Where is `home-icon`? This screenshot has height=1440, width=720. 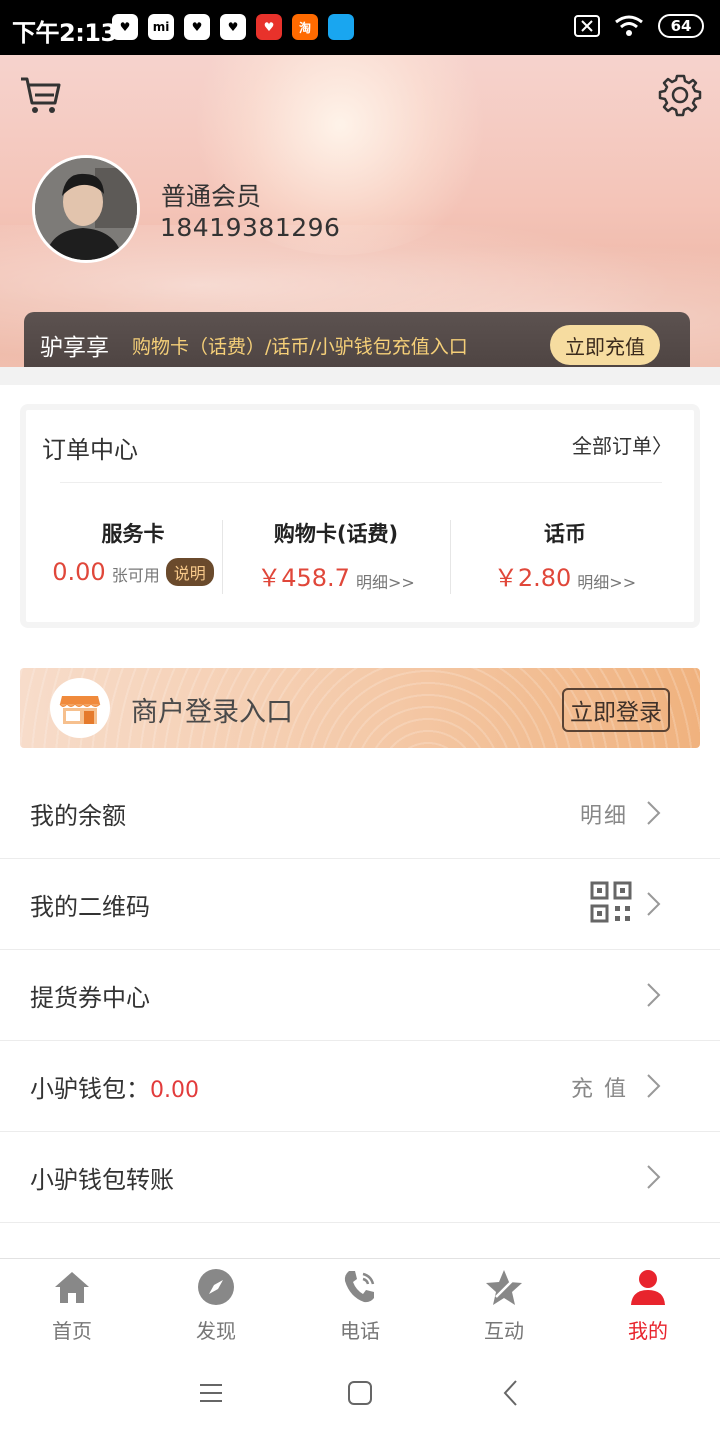
home-icon is located at coordinates (72, 1287).